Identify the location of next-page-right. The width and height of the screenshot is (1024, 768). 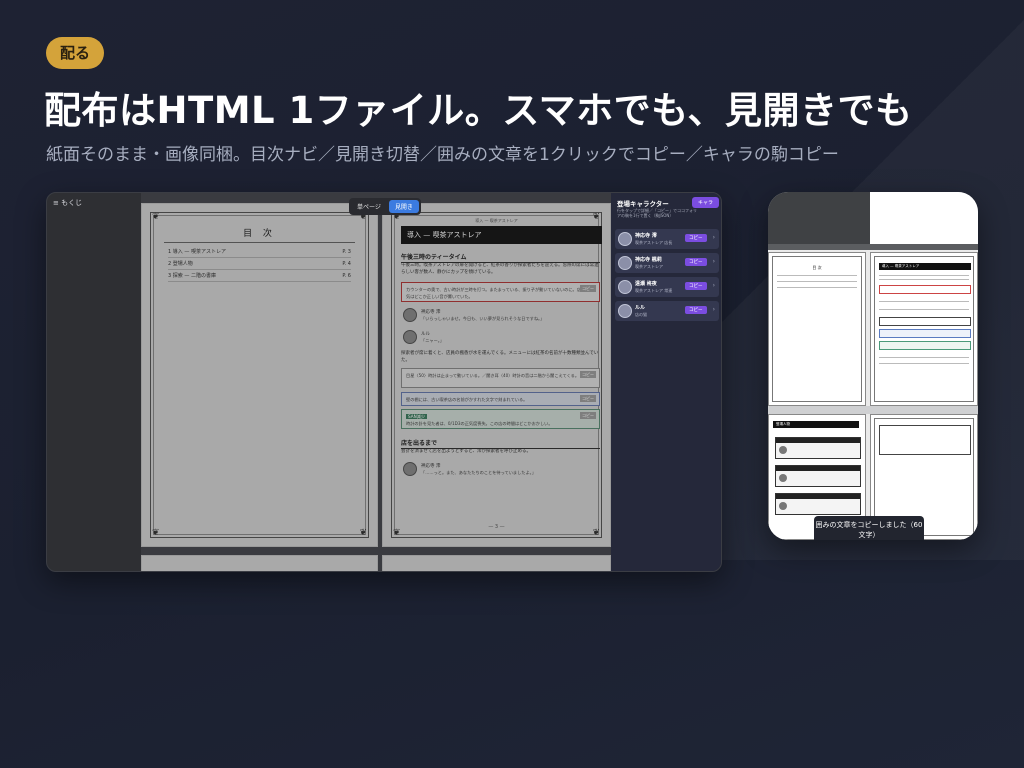
(496, 563).